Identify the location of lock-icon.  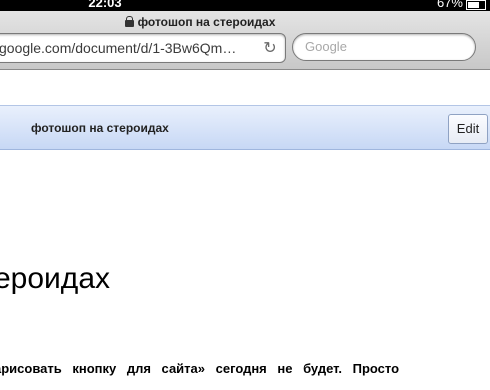
(129, 21).